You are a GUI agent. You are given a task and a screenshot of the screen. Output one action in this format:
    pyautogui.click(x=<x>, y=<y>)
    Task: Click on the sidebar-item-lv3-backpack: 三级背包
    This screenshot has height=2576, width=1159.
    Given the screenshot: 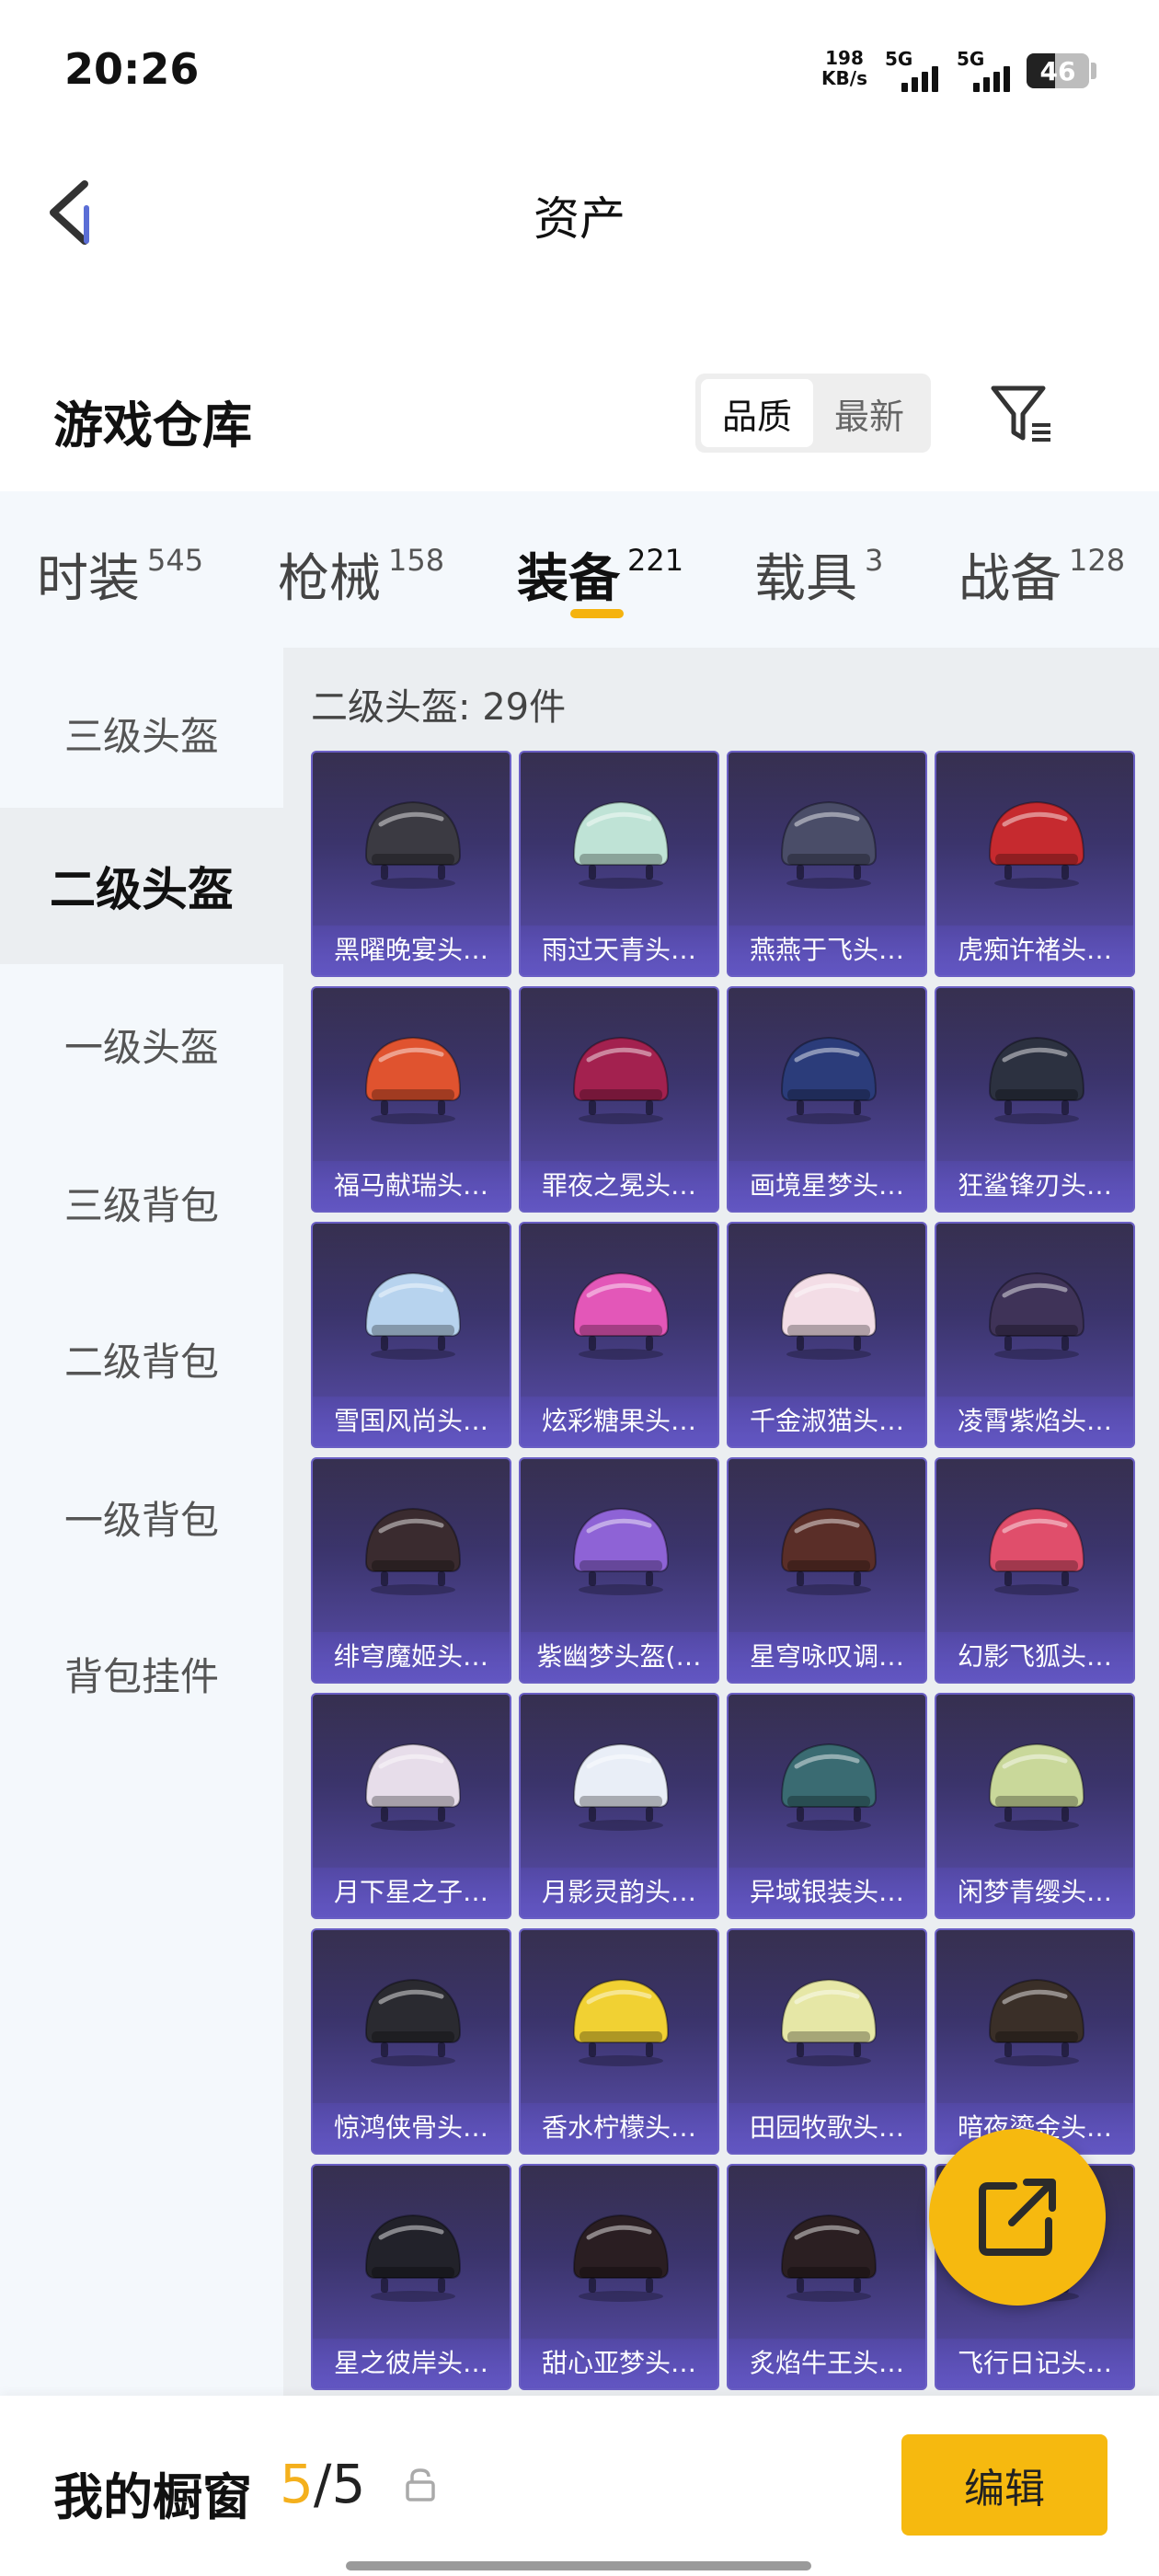 What is the action you would take?
    pyautogui.click(x=141, y=1202)
    